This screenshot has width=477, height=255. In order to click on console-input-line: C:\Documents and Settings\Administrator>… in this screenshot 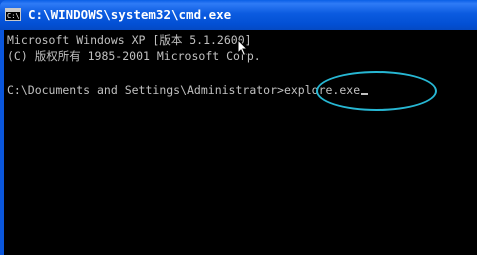, I will do `click(188, 90)`.